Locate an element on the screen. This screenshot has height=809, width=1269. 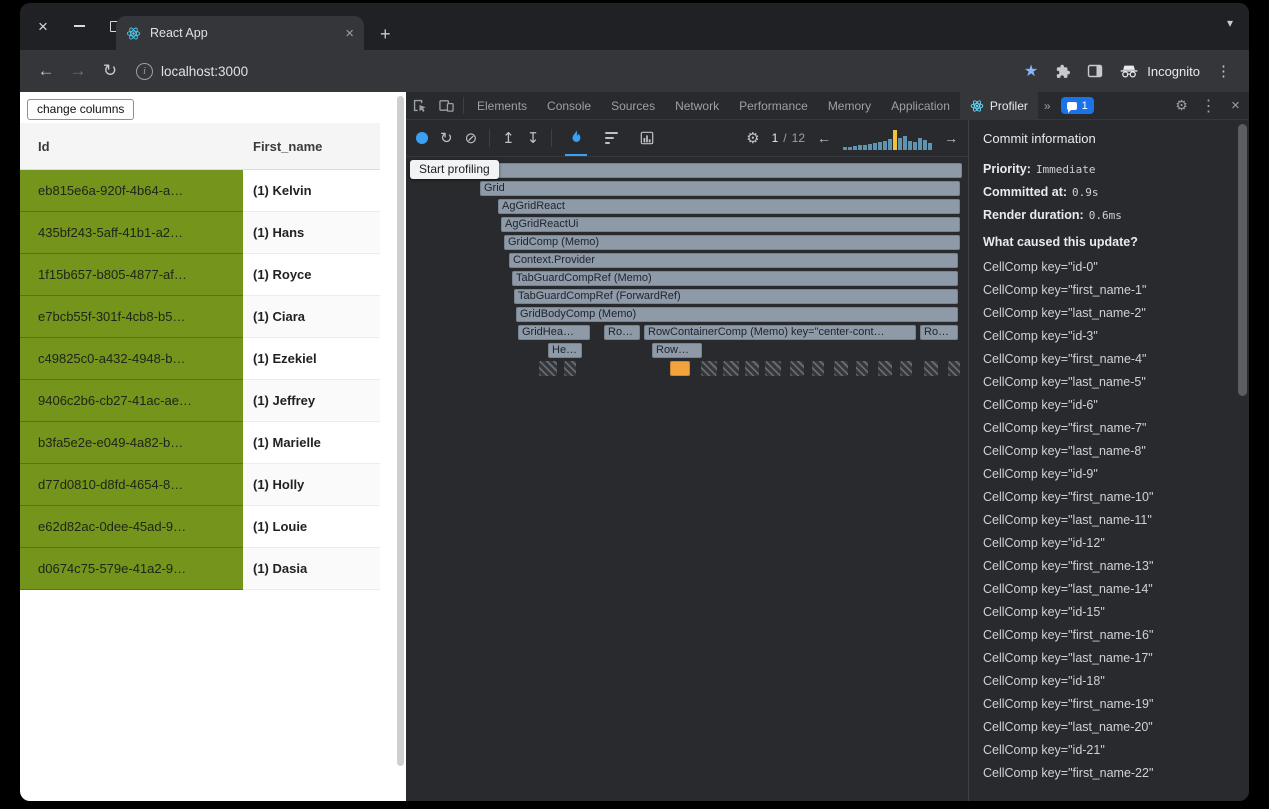
page-scrollbar-thumb is located at coordinates (400, 431).